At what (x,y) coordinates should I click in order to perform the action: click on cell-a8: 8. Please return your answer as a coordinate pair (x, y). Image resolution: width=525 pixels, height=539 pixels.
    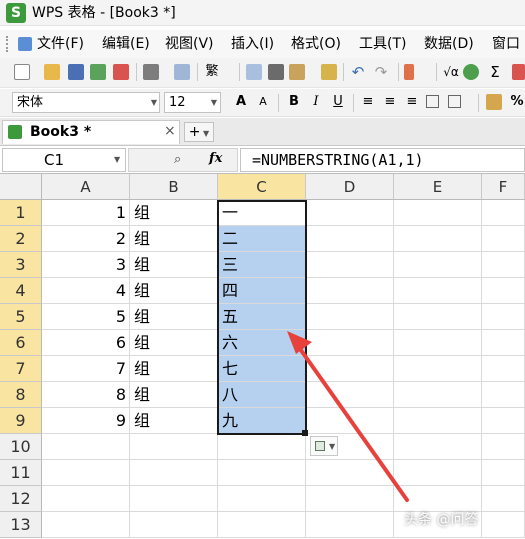
    Looking at the image, I should click on (86, 395).